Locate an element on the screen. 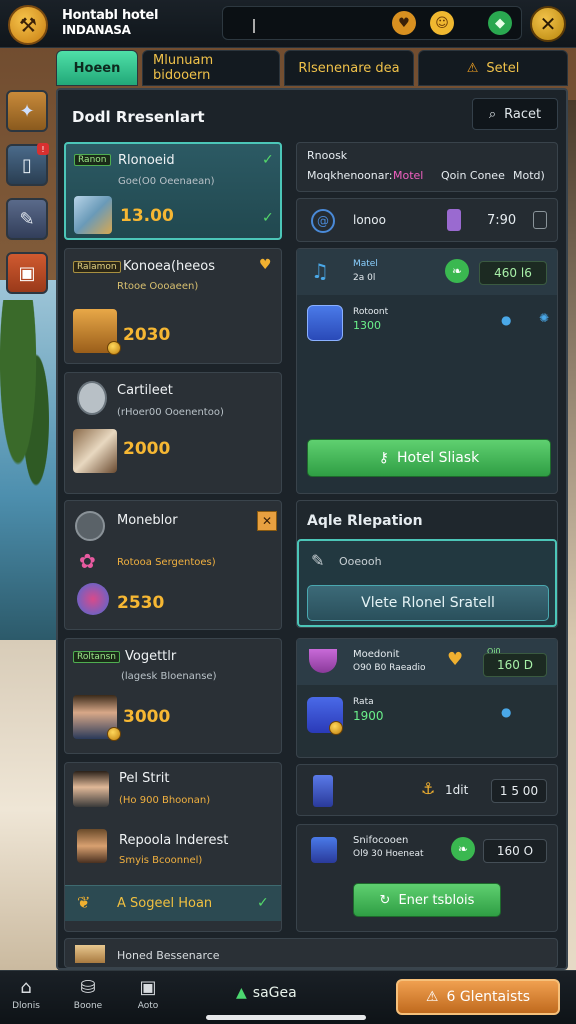 The image size is (576, 1024). tab-settings: ⚠ Setel is located at coordinates (493, 68).